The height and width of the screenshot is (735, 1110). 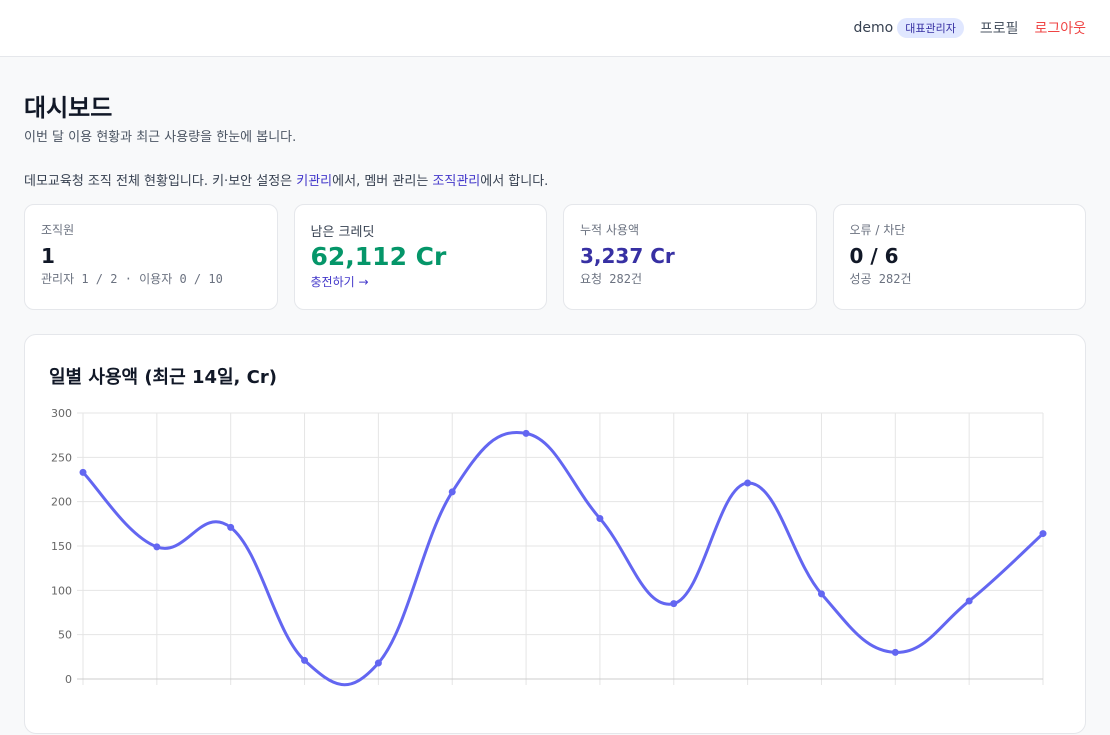 I want to click on page-subtitle: 이번 달 이용 현황과 최근 사용량을 한눈에 봅니다., so click(x=160, y=137).